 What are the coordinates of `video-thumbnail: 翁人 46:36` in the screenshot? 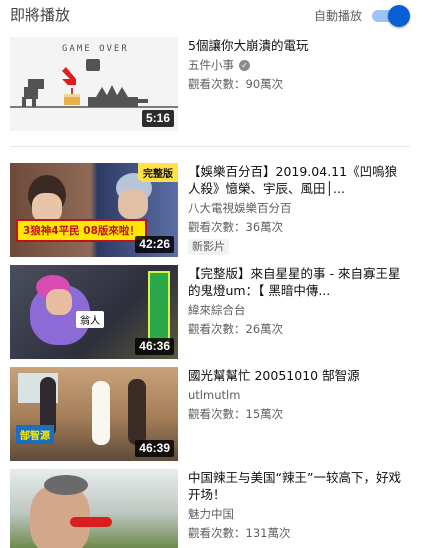 It's located at (94, 312).